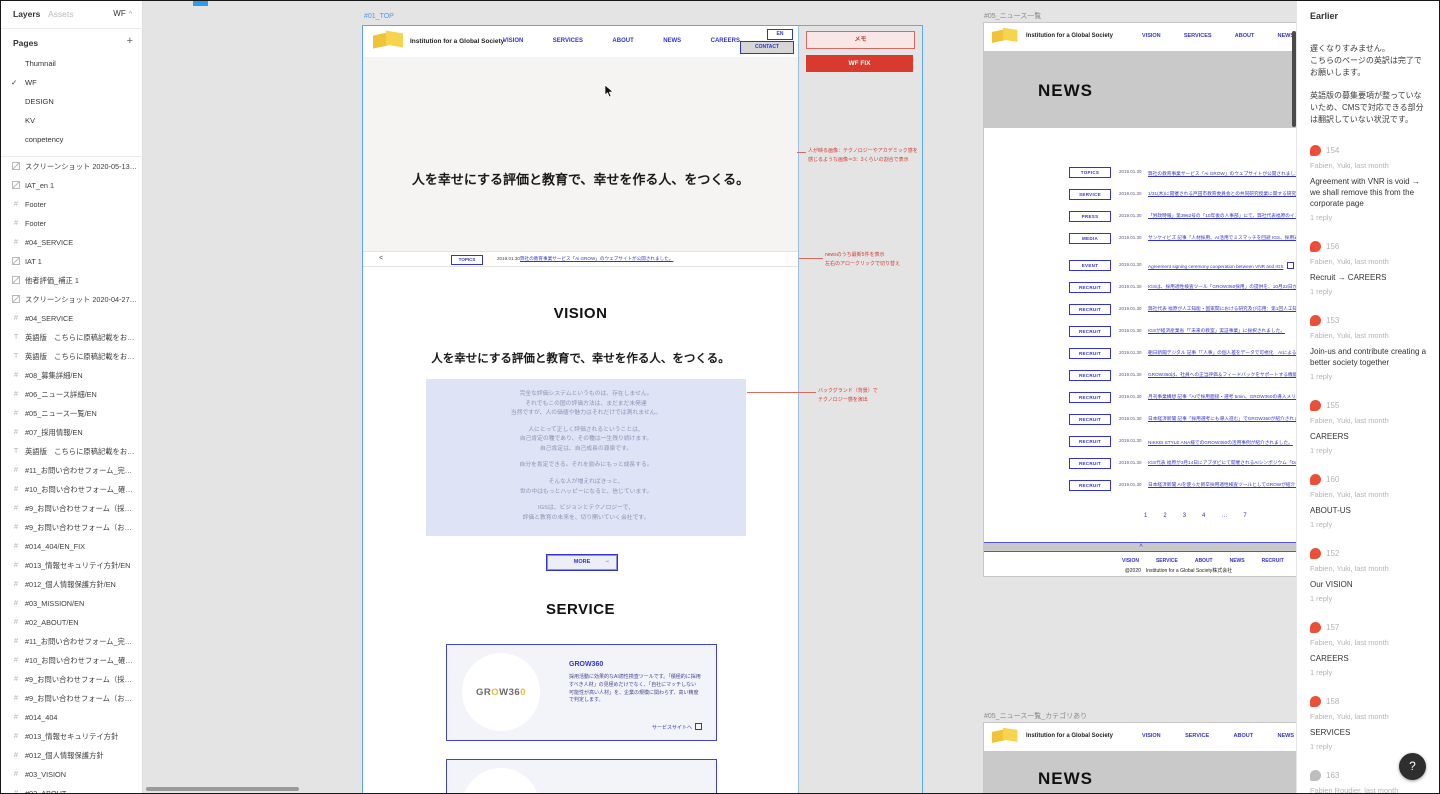  I want to click on layer-item: # #014_404, so click(71, 717).